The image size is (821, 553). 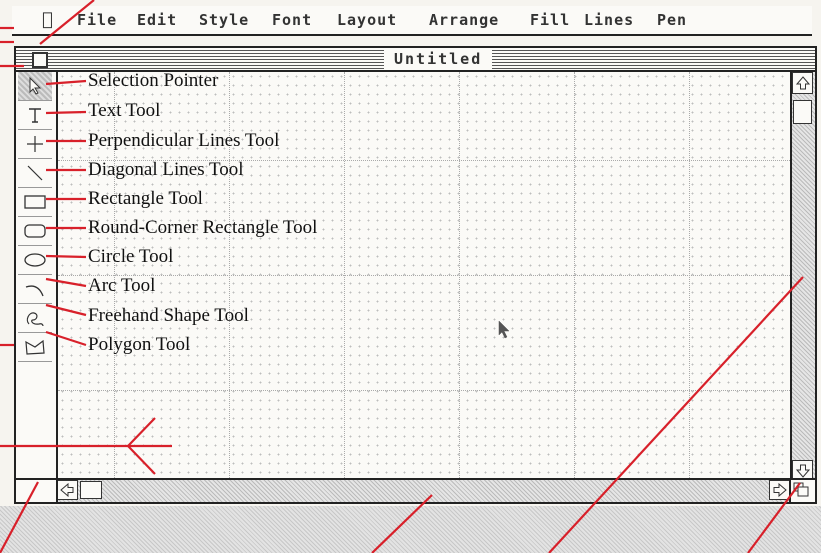 I want to click on leader-horizontal-scrollbar, so click(x=402, y=523).